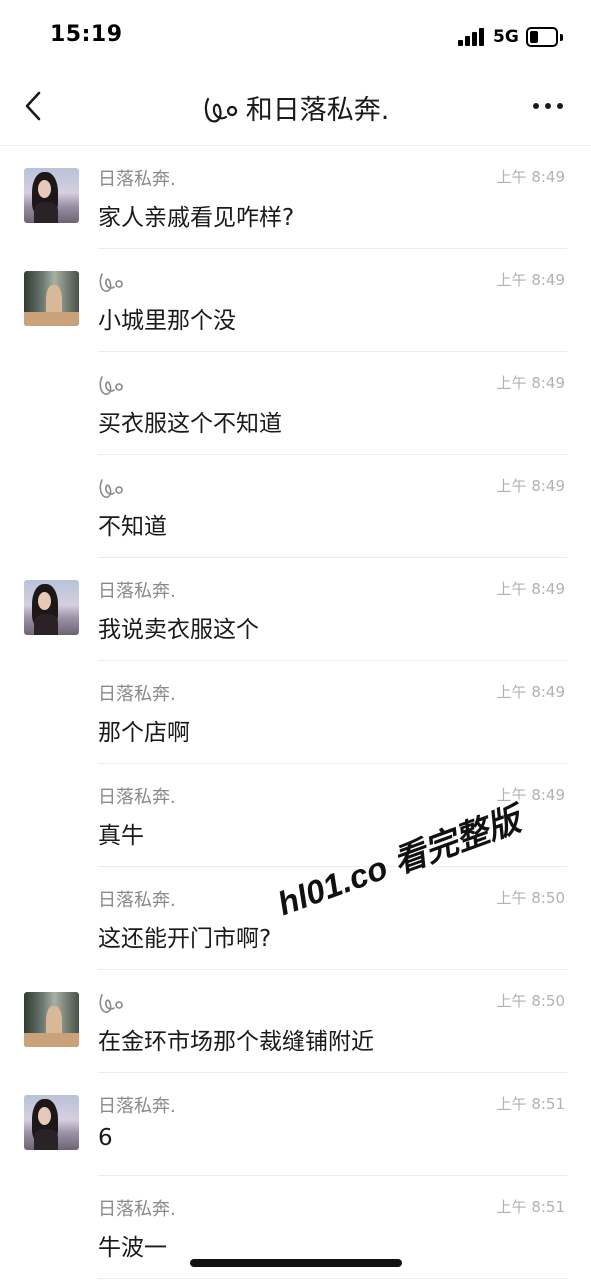 The image size is (591, 1280). I want to click on message-text: 在金环市场那个裁缝铺附近, so click(236, 1039).